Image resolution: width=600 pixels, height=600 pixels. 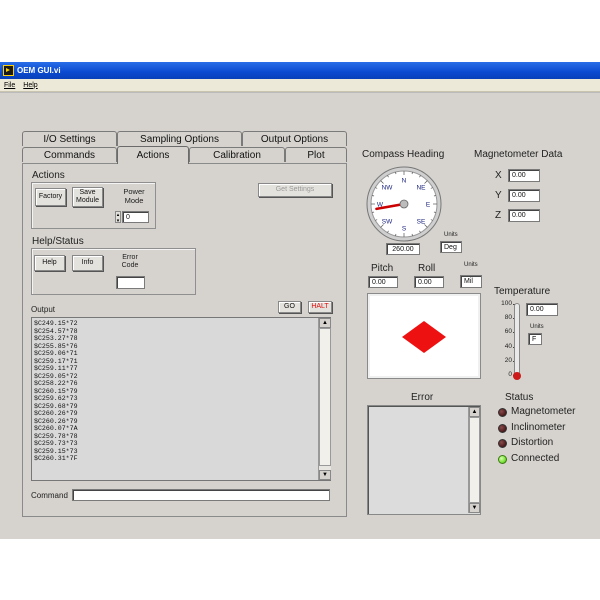 What do you see at coordinates (535, 339) in the screenshot?
I see `temperature-units-field: F` at bounding box center [535, 339].